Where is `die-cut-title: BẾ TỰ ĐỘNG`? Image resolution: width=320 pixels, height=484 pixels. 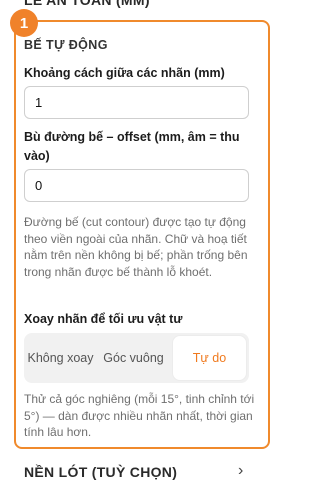 die-cut-title: BẾ TỰ ĐỘNG is located at coordinates (66, 45).